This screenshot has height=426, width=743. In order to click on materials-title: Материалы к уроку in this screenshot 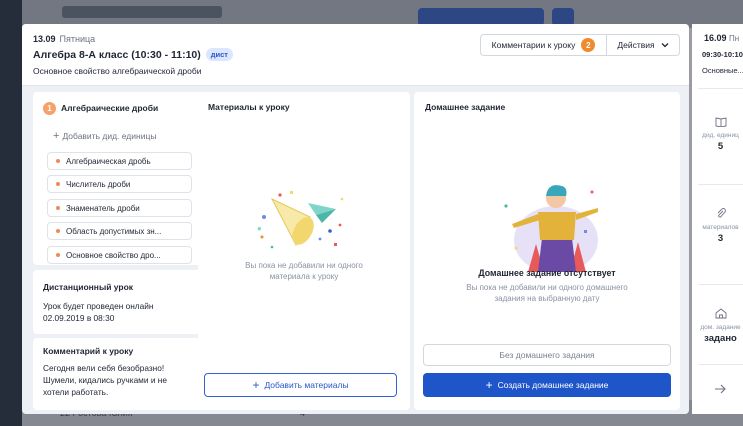, I will do `click(249, 107)`.